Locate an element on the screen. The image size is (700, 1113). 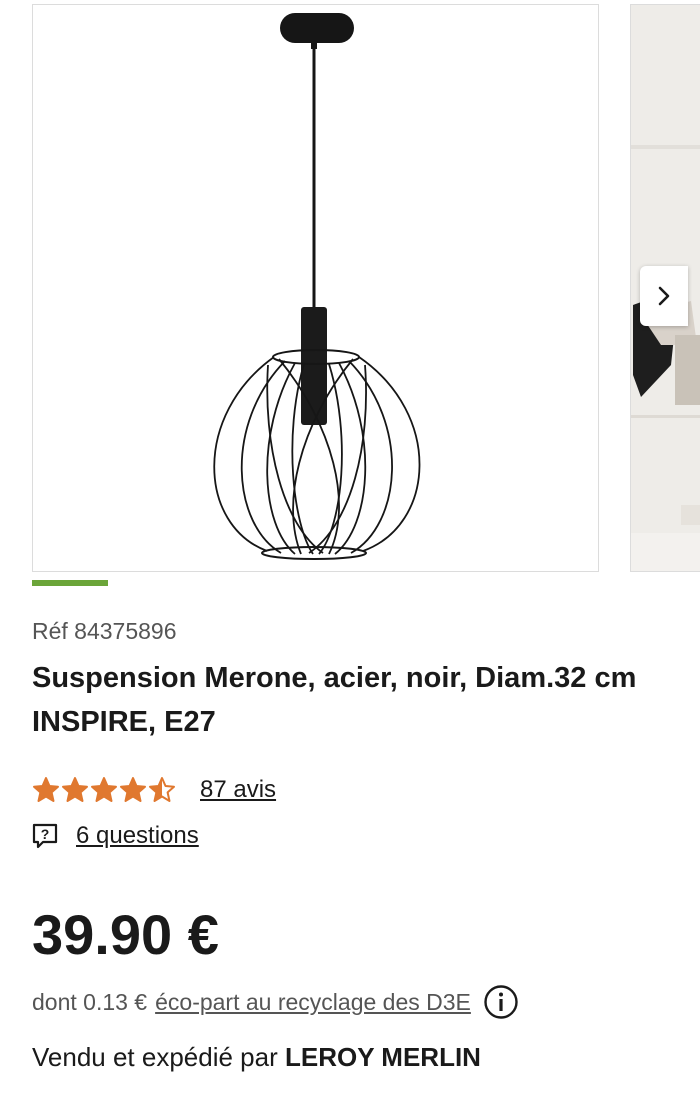
rating-stars is located at coordinates (104, 790).